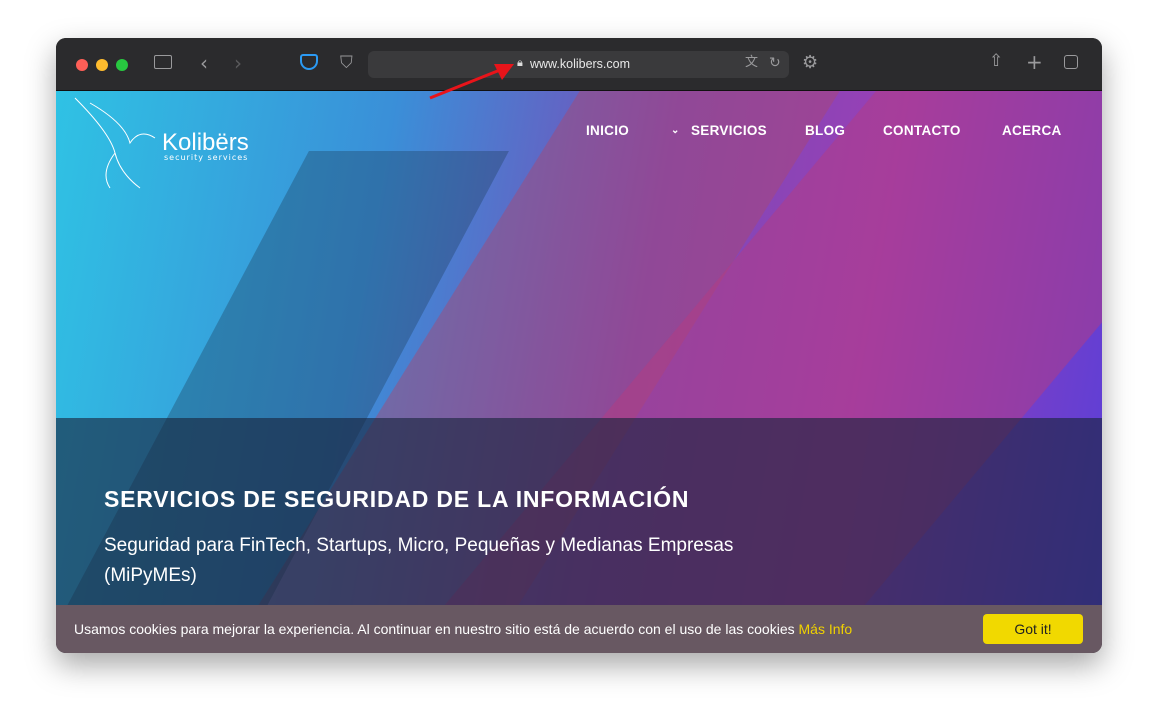  I want to click on site-logo: Kolibërs security services, so click(160, 143).